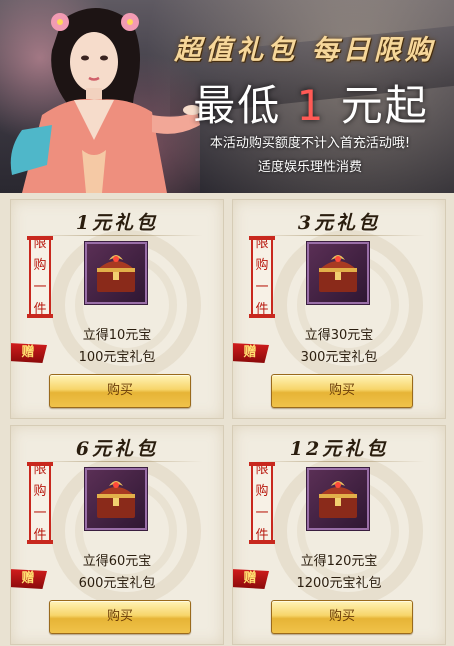 Image resolution: width=454 pixels, height=646 pixels. What do you see at coordinates (245, 105) in the screenshot?
I see `headline-prefix: 最低` at bounding box center [245, 105].